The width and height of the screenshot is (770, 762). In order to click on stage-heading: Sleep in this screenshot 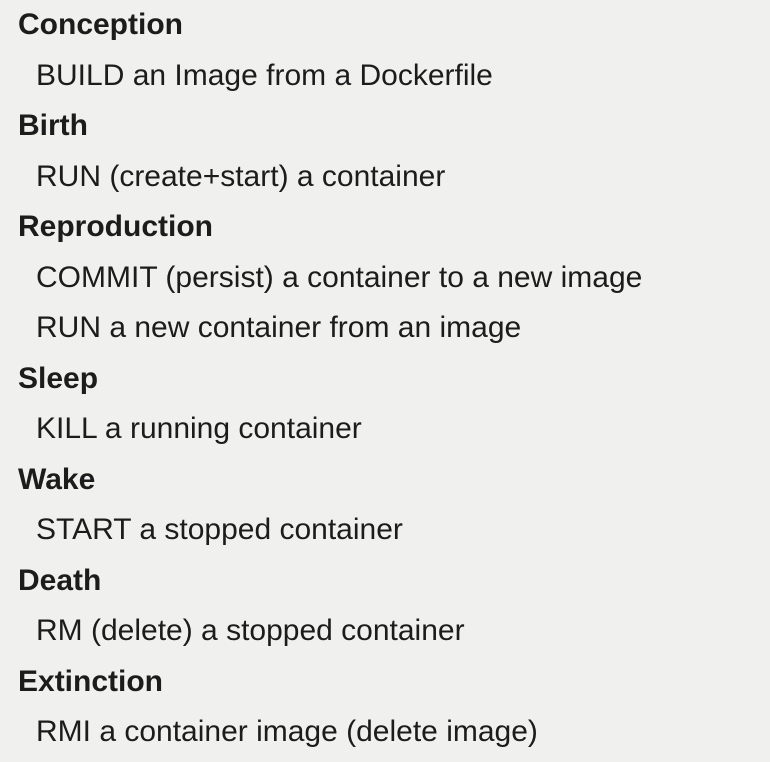, I will do `click(58, 378)`.